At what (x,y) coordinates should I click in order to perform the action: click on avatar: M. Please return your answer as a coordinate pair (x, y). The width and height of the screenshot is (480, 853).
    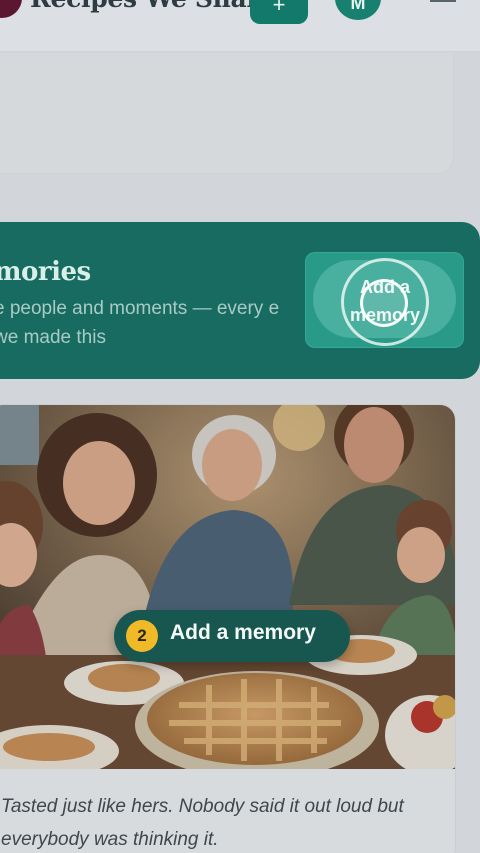
    Looking at the image, I should click on (358, 10).